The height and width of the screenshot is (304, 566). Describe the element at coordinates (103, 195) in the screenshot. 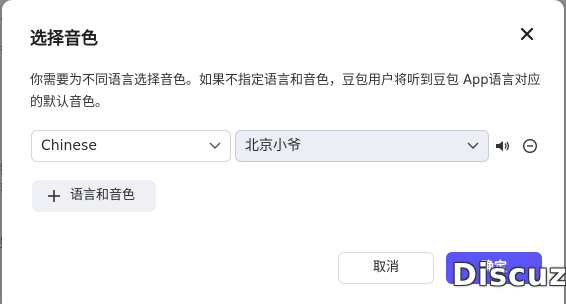

I see `add-button-label: 语言和音色` at that location.